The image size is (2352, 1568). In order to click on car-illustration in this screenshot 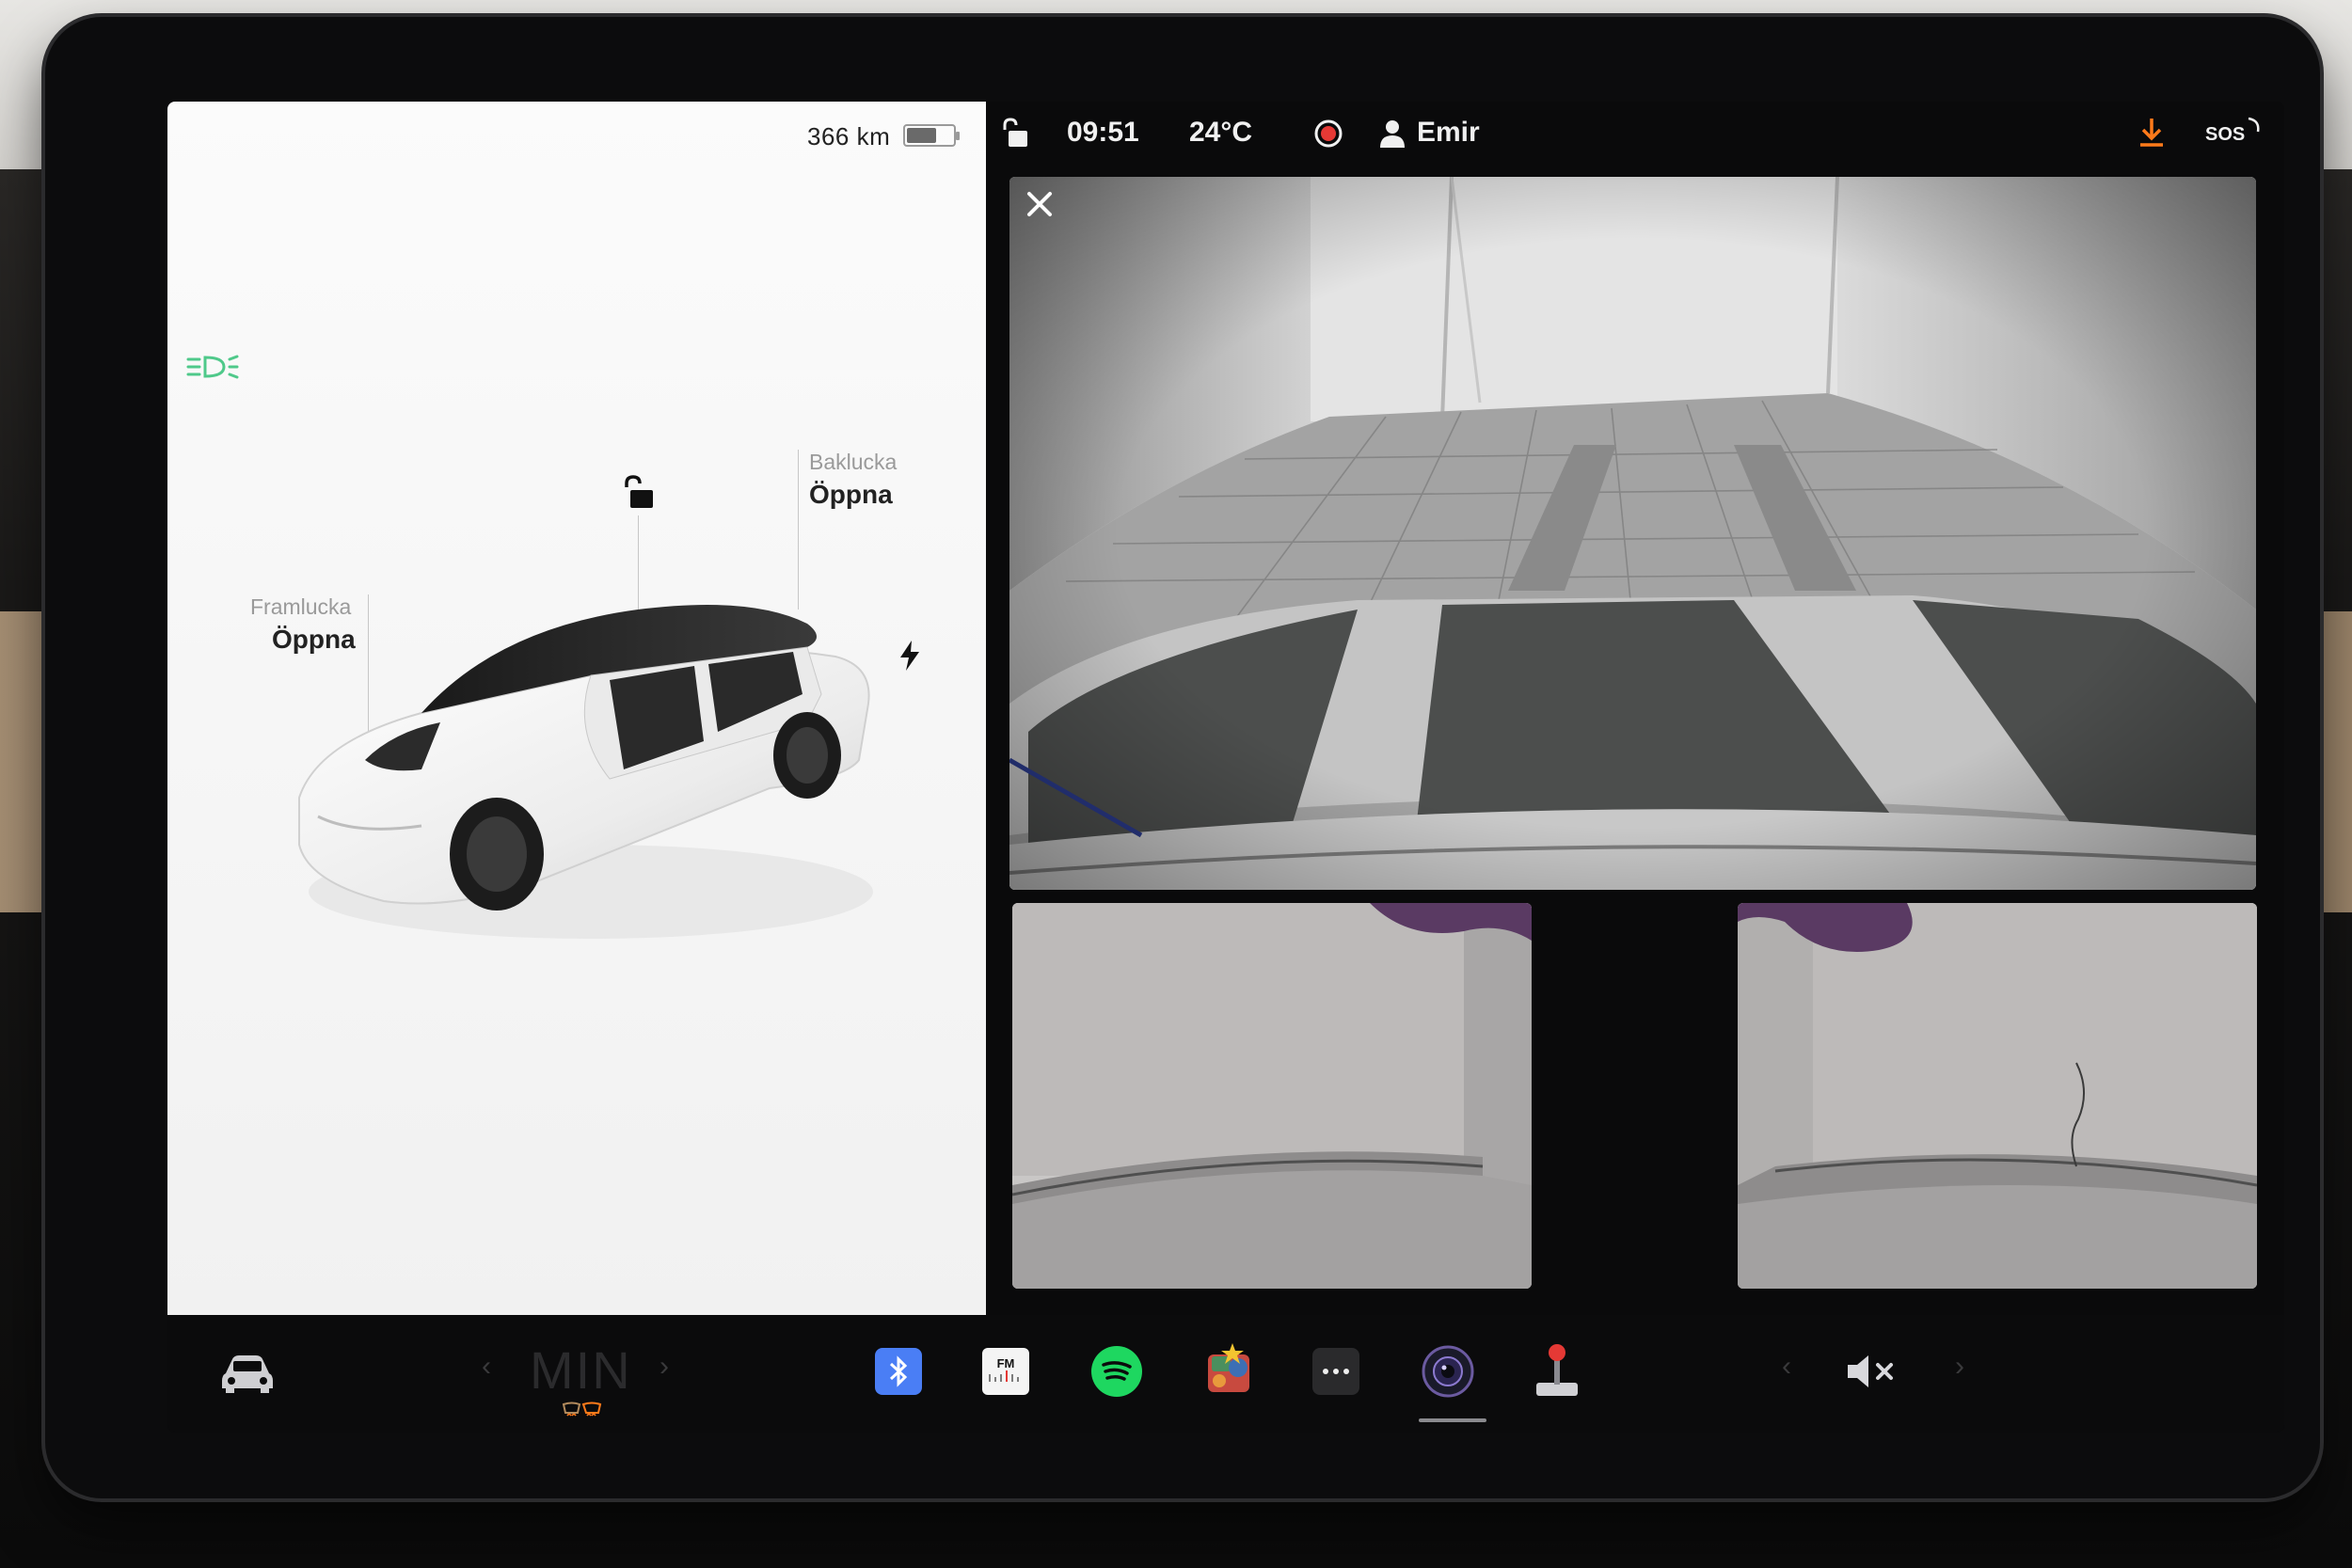, I will do `click(585, 772)`.